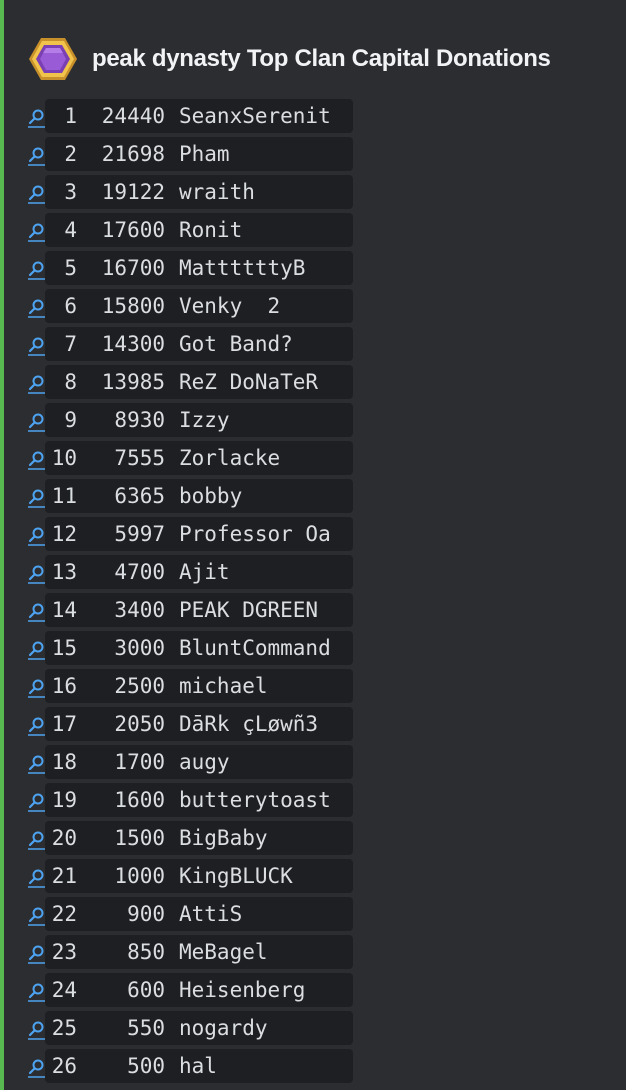  I want to click on player-name: bobby, so click(211, 496).